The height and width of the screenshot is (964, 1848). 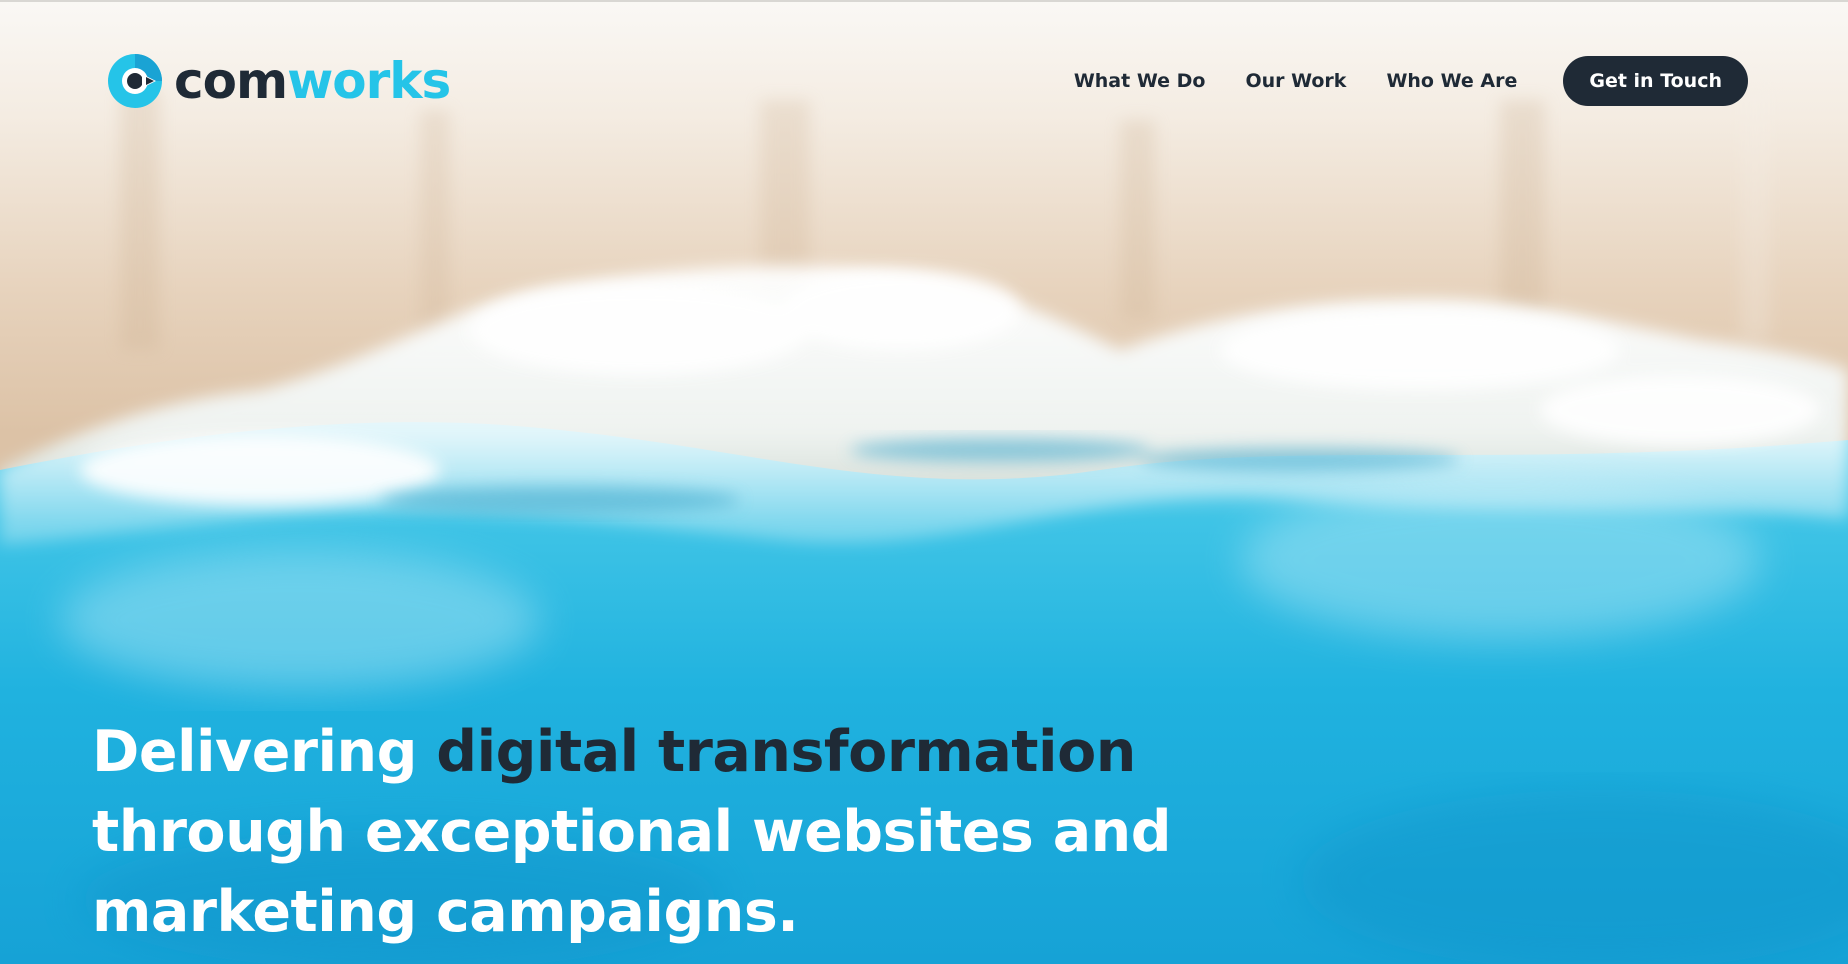 I want to click on headline-lead: Delivering, so click(x=254, y=752).